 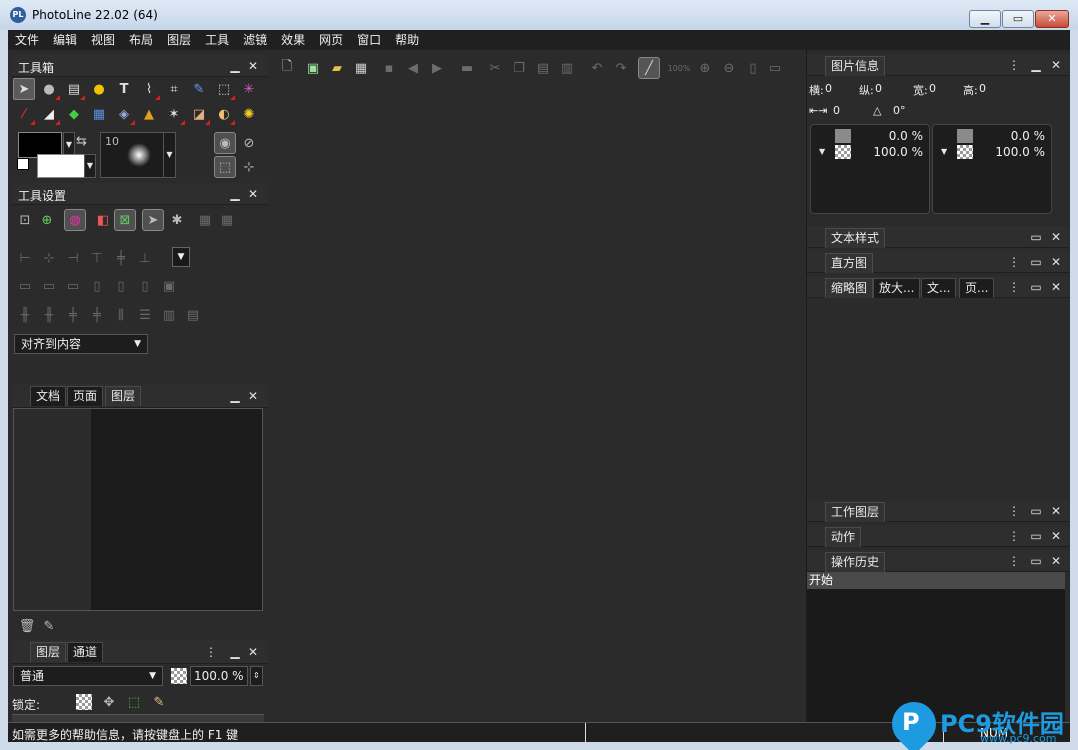 What do you see at coordinates (27, 40) in the screenshot?
I see `menu-file: 文件` at bounding box center [27, 40].